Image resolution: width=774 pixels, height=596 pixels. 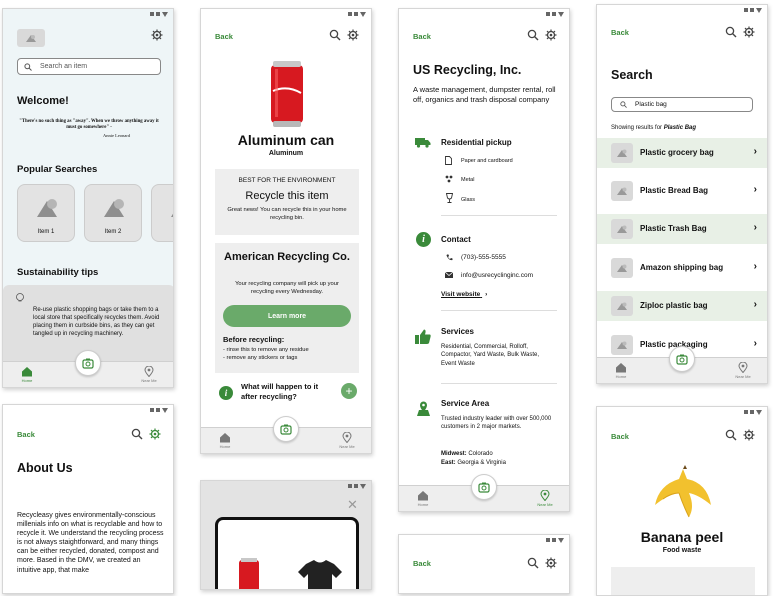 What do you see at coordinates (58, 272) in the screenshot?
I see `sustainability-tips-heading: Sustainability tips` at bounding box center [58, 272].